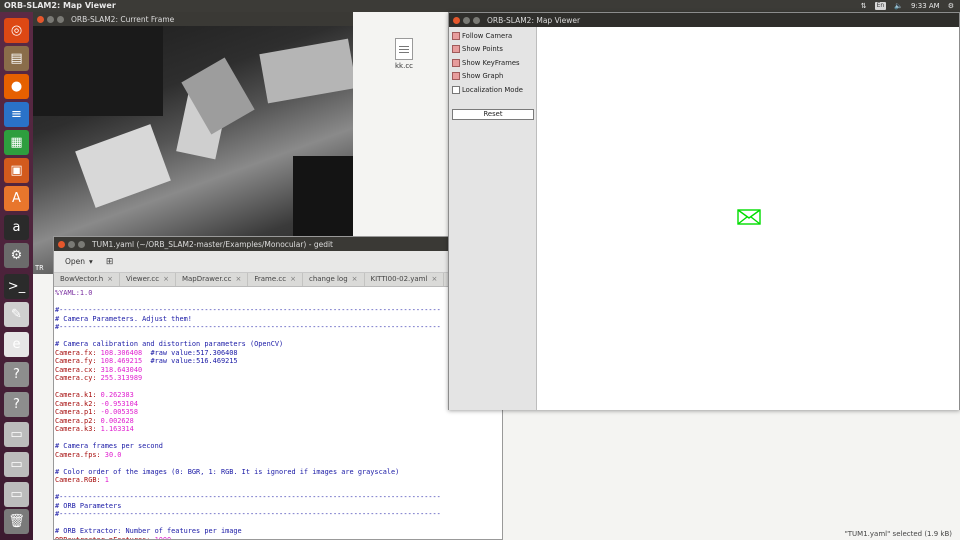 The image size is (960, 540). I want to click on document-tab: MapDrawer.cc ×, so click(212, 279).